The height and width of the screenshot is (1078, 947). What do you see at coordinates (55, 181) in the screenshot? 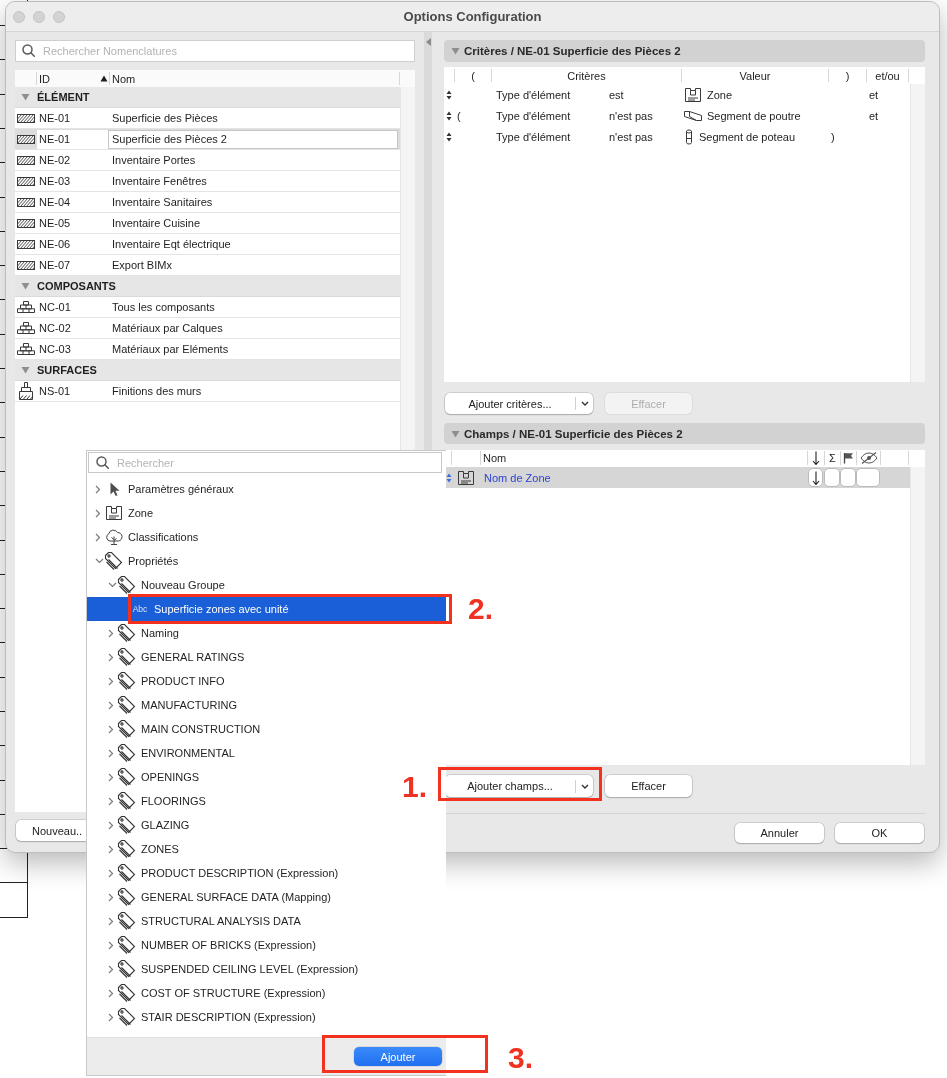
I see `schedule-id: NE-03` at bounding box center [55, 181].